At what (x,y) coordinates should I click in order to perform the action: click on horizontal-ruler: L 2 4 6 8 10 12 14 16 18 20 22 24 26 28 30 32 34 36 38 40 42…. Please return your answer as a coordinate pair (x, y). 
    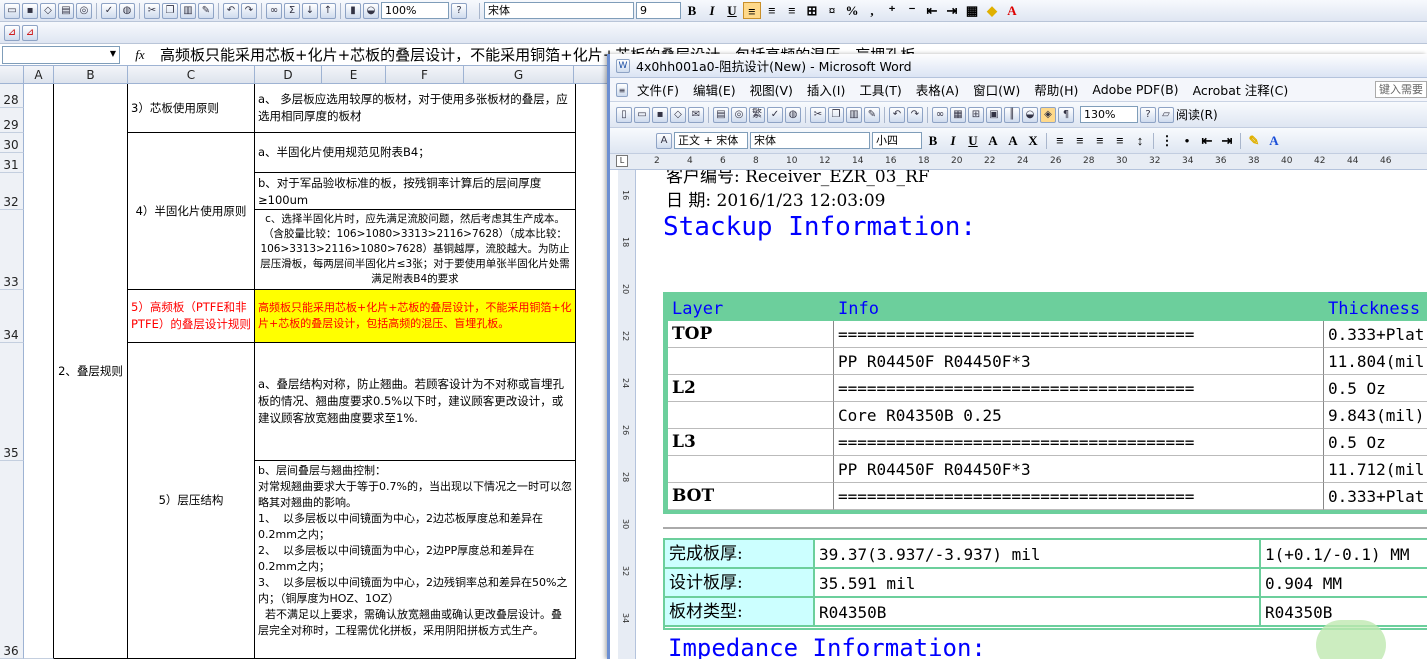
    Looking at the image, I should click on (1018, 162).